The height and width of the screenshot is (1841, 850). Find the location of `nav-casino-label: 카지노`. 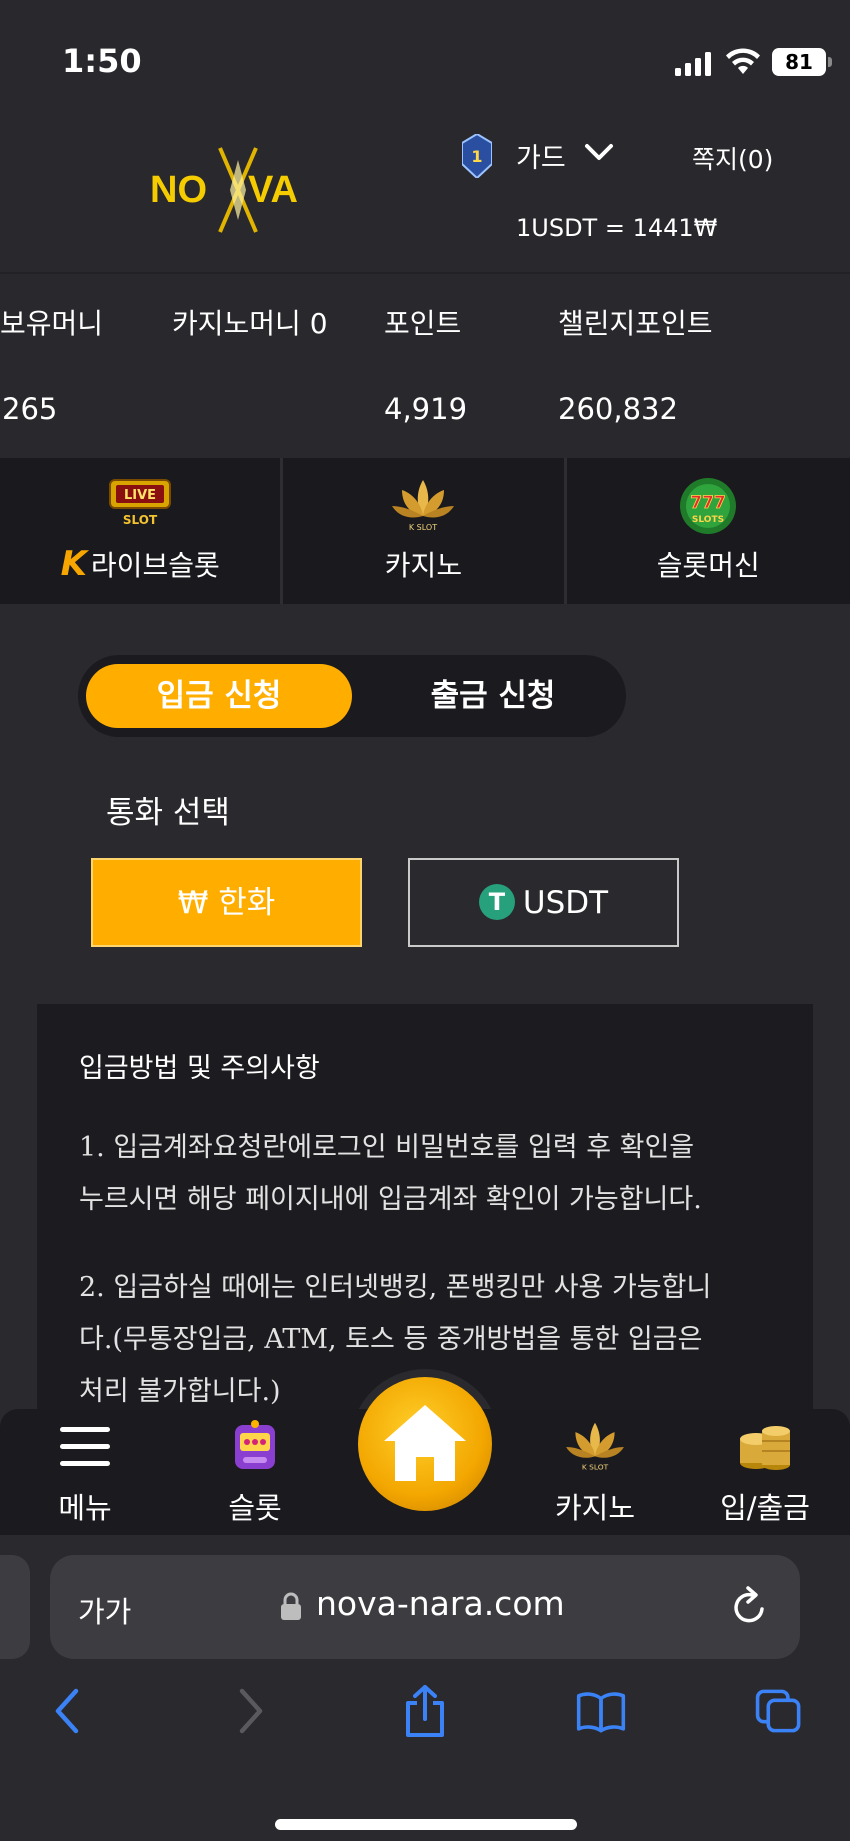

nav-casino-label: 카지노 is located at coordinates (595, 1508).